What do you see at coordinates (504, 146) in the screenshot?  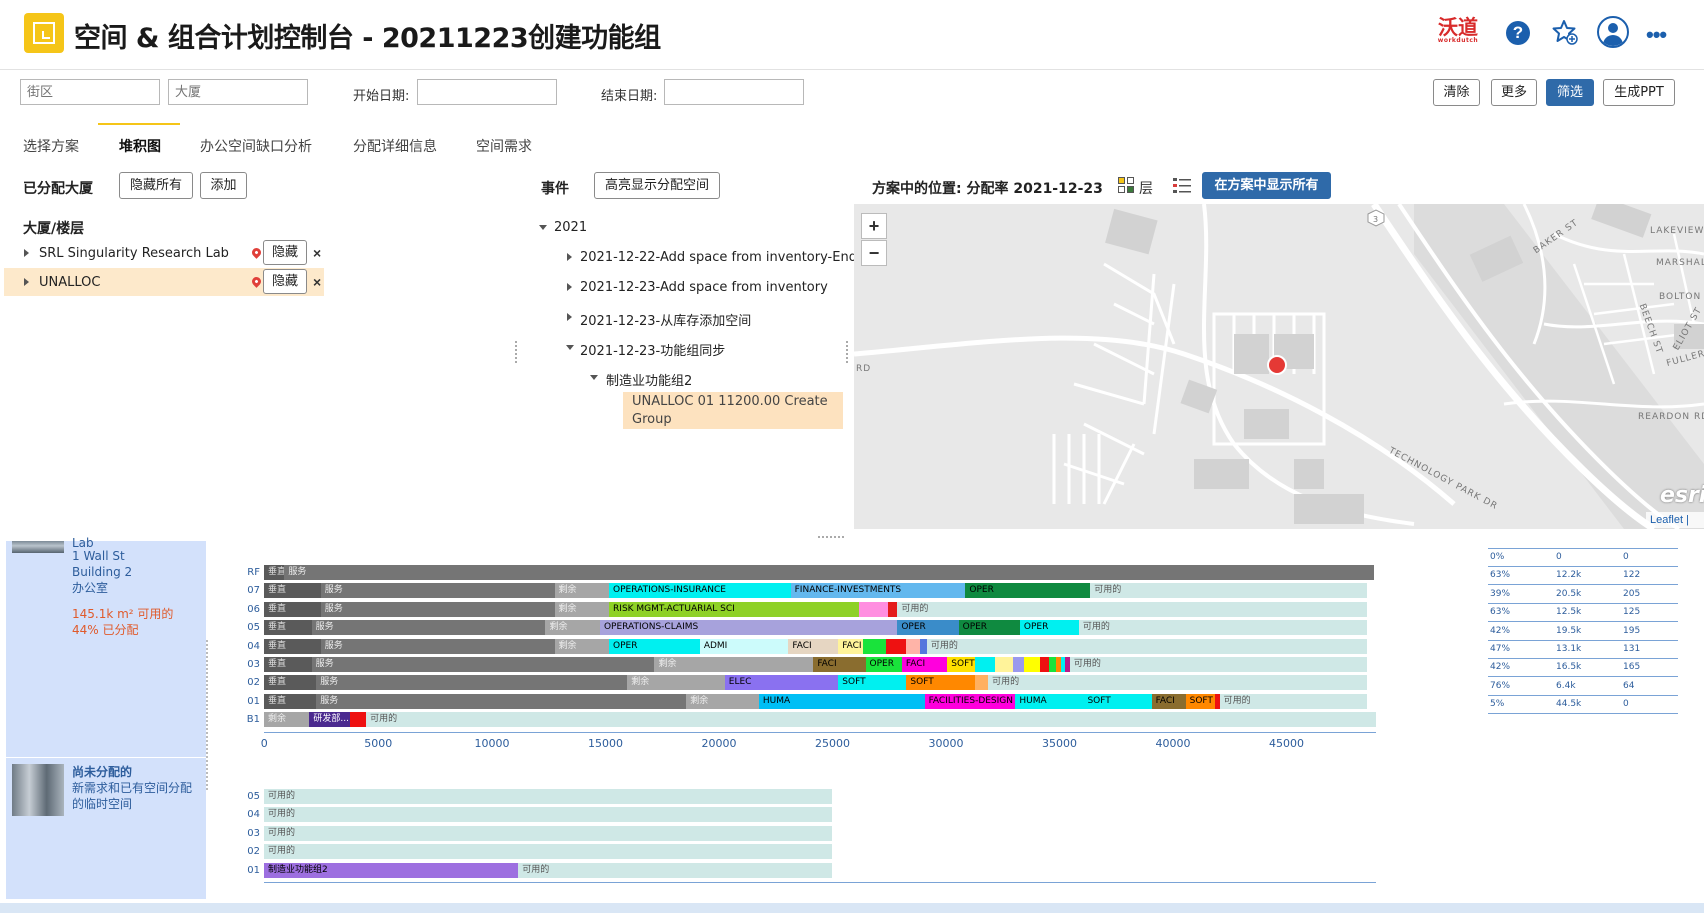 I see `tab-space-requirements: 空间需求` at bounding box center [504, 146].